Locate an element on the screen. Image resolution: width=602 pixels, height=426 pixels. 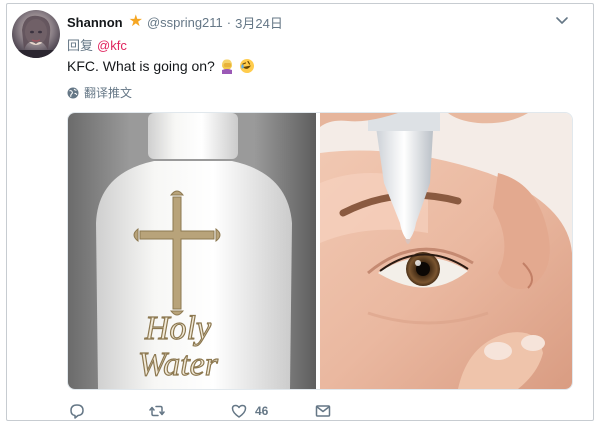
tweet-date: 3月24日 is located at coordinates (259, 22).